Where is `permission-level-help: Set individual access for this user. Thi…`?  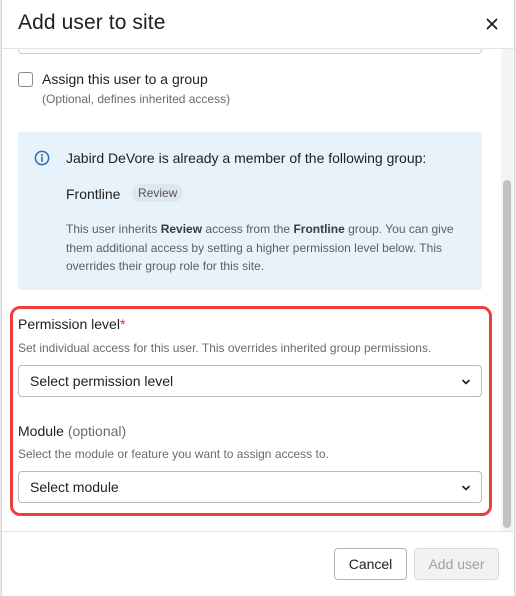 permission-level-help: Set individual access for this user. Thi… is located at coordinates (225, 348).